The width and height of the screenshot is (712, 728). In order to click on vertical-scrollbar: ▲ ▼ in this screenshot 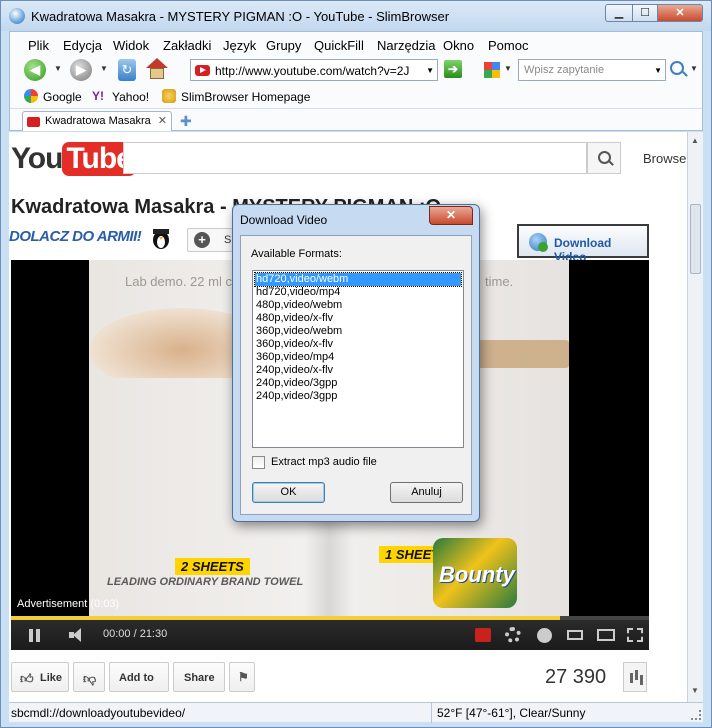, I will do `click(695, 417)`.